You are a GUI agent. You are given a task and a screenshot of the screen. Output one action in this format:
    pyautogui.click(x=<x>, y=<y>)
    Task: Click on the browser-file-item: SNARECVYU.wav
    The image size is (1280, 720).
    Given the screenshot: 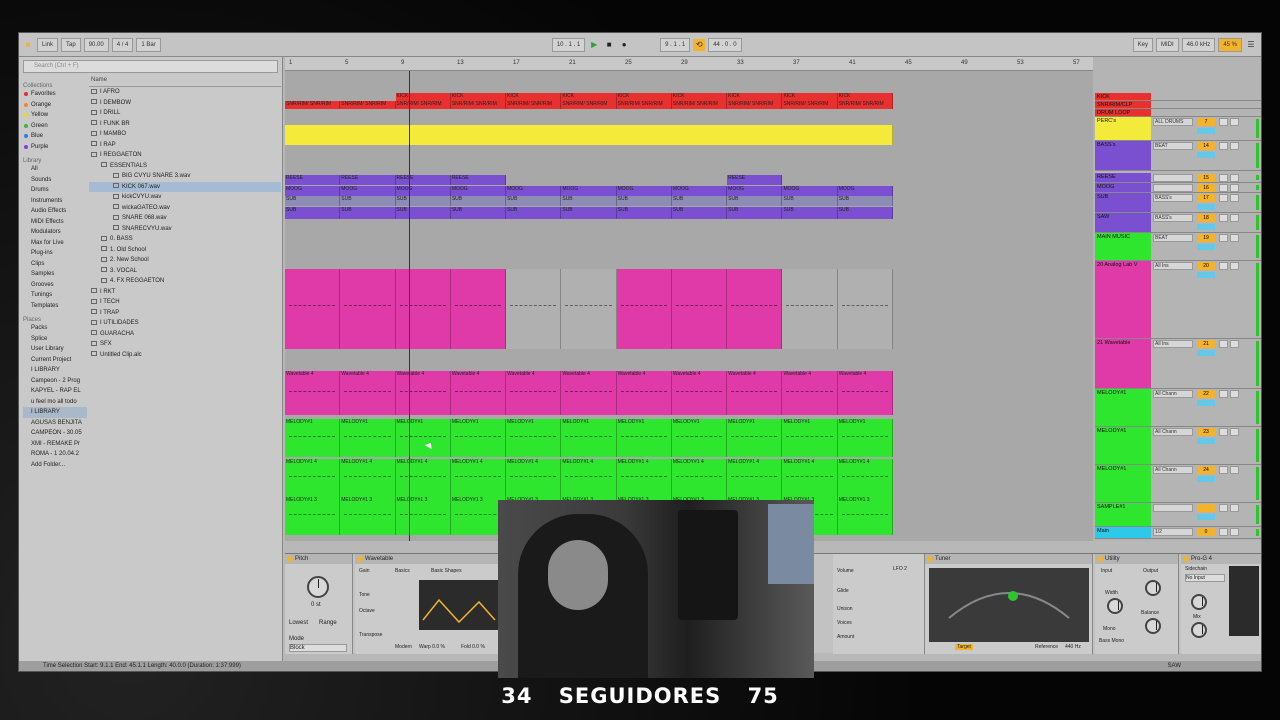 What is the action you would take?
    pyautogui.click(x=185, y=229)
    